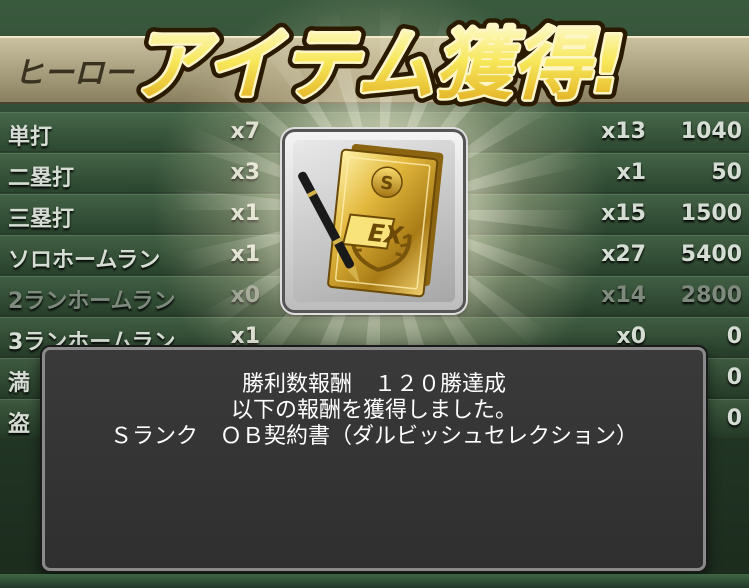  Describe the element at coordinates (19, 383) in the screenshot. I see `stat-row-label: 満` at that location.